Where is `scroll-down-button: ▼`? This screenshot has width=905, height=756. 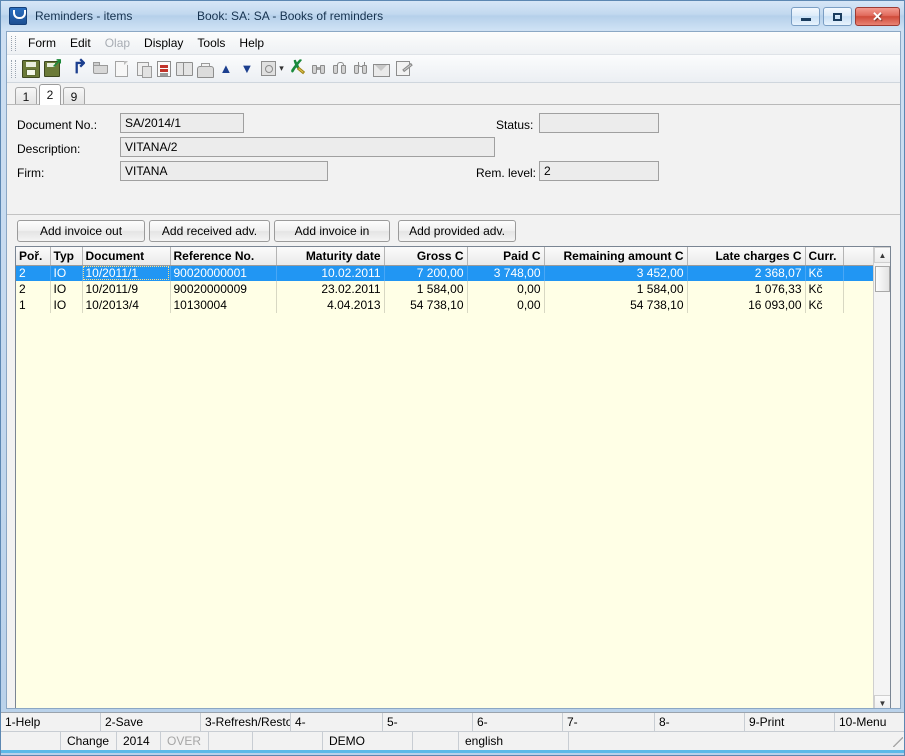
scroll-down-button: ▼ is located at coordinates (882, 701).